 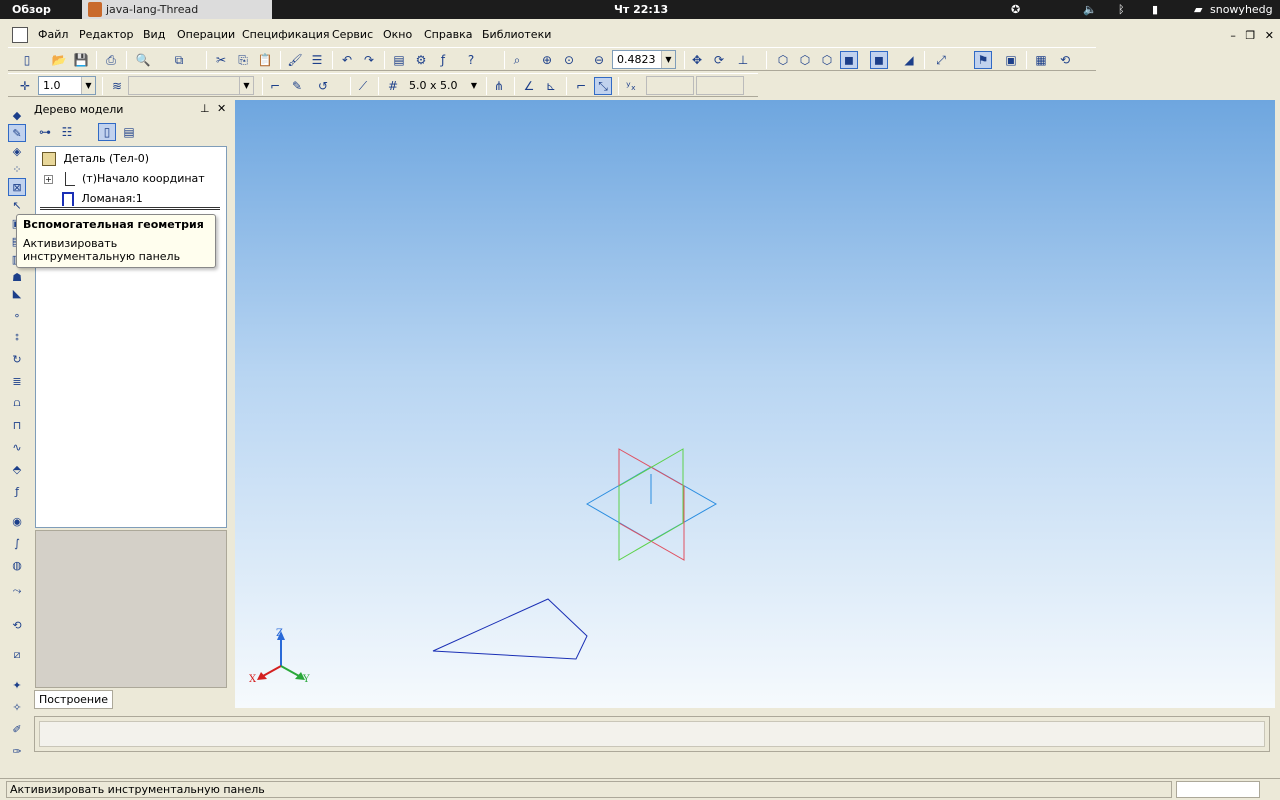 What do you see at coordinates (421, 60) in the screenshot?
I see `variables-icon: ⚙` at bounding box center [421, 60].